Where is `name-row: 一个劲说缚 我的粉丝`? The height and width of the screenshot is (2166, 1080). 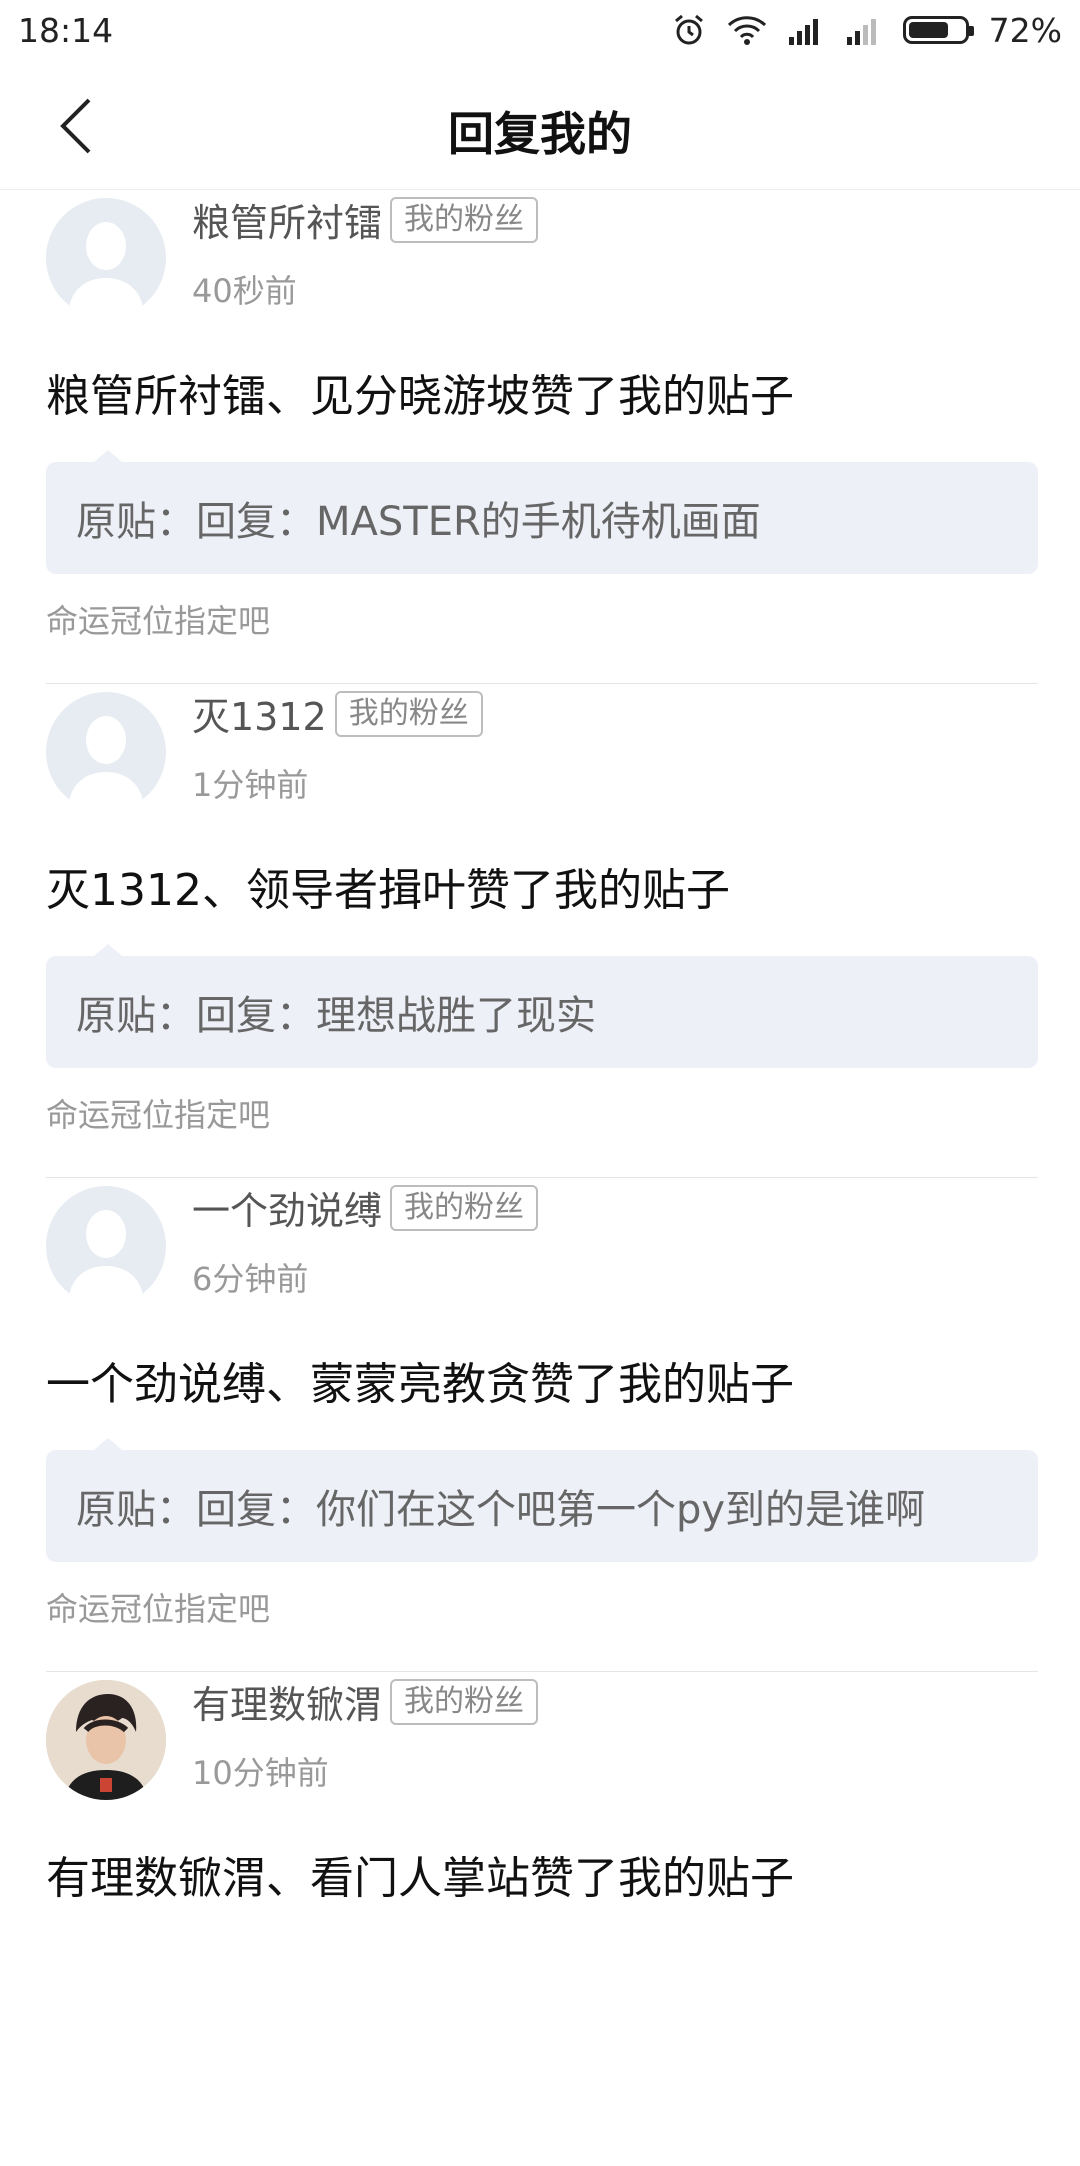 name-row: 一个劲说缚 我的粉丝 is located at coordinates (365, 1207).